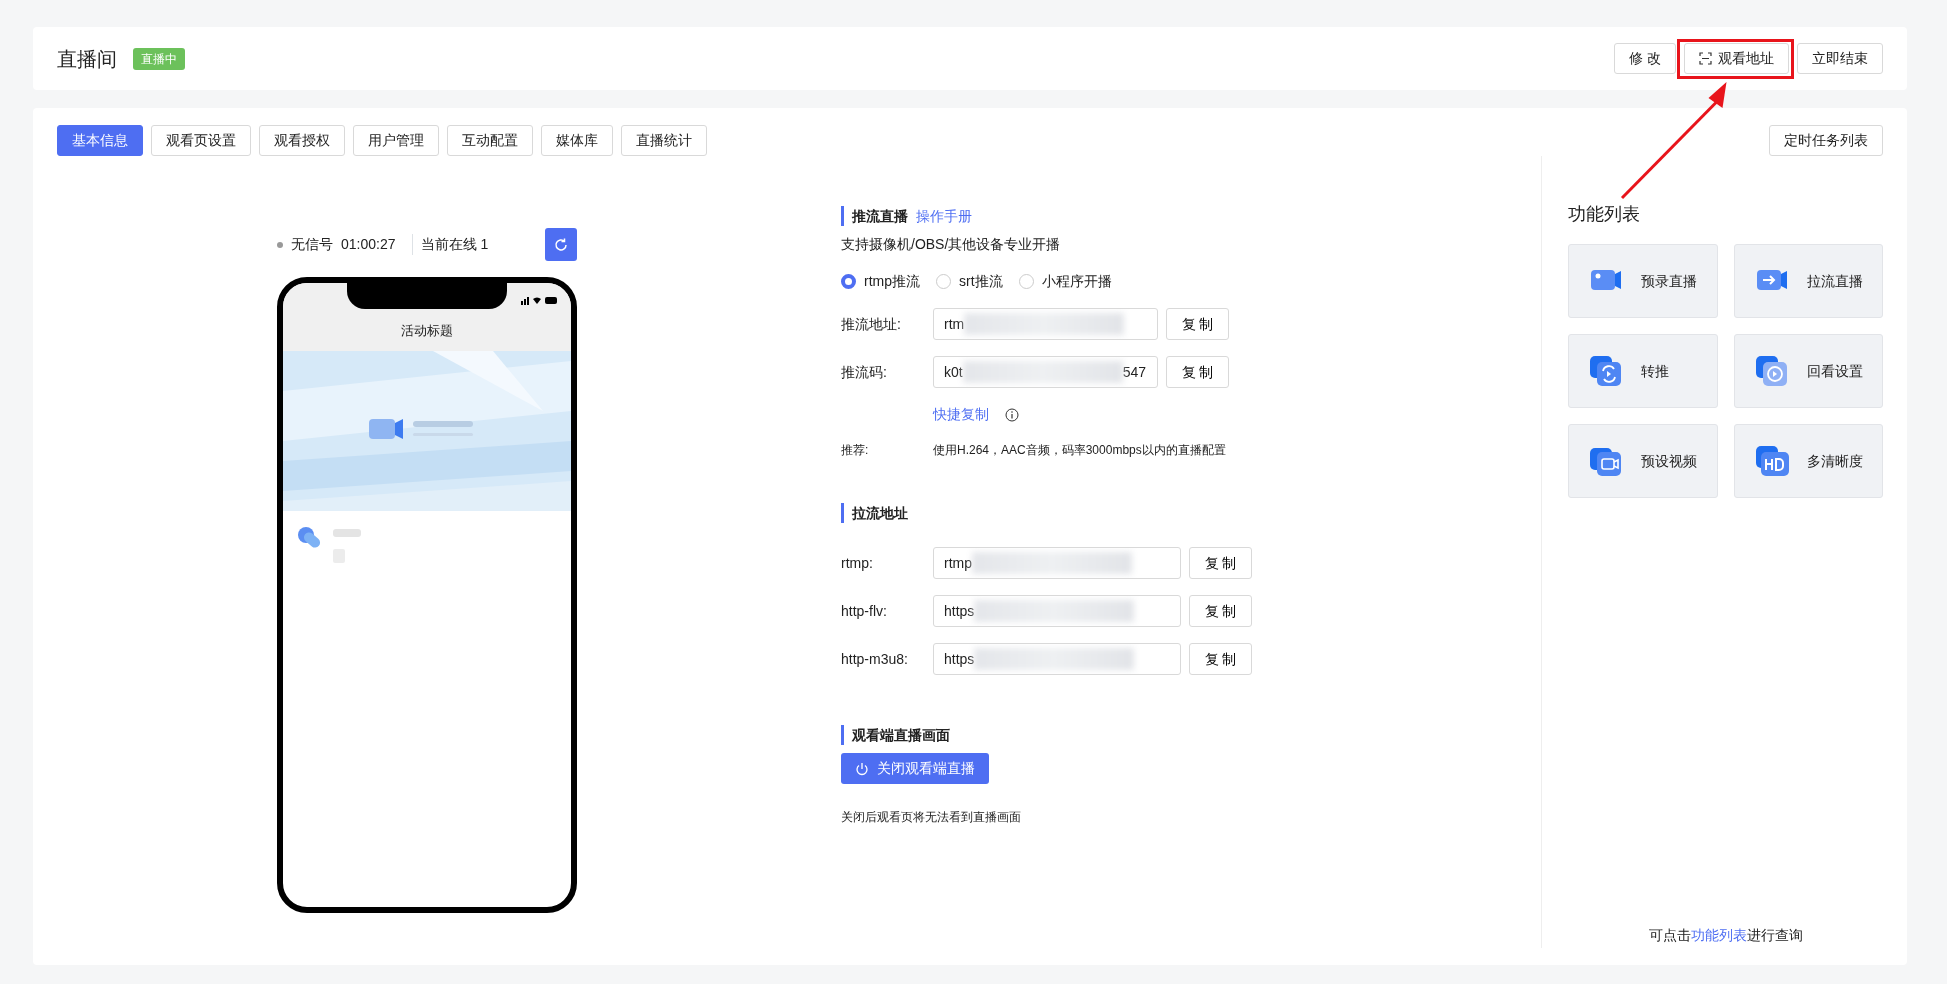 The height and width of the screenshot is (984, 1947). Describe the element at coordinates (1643, 281) in the screenshot. I see `feature-tile: 预录直播` at that location.